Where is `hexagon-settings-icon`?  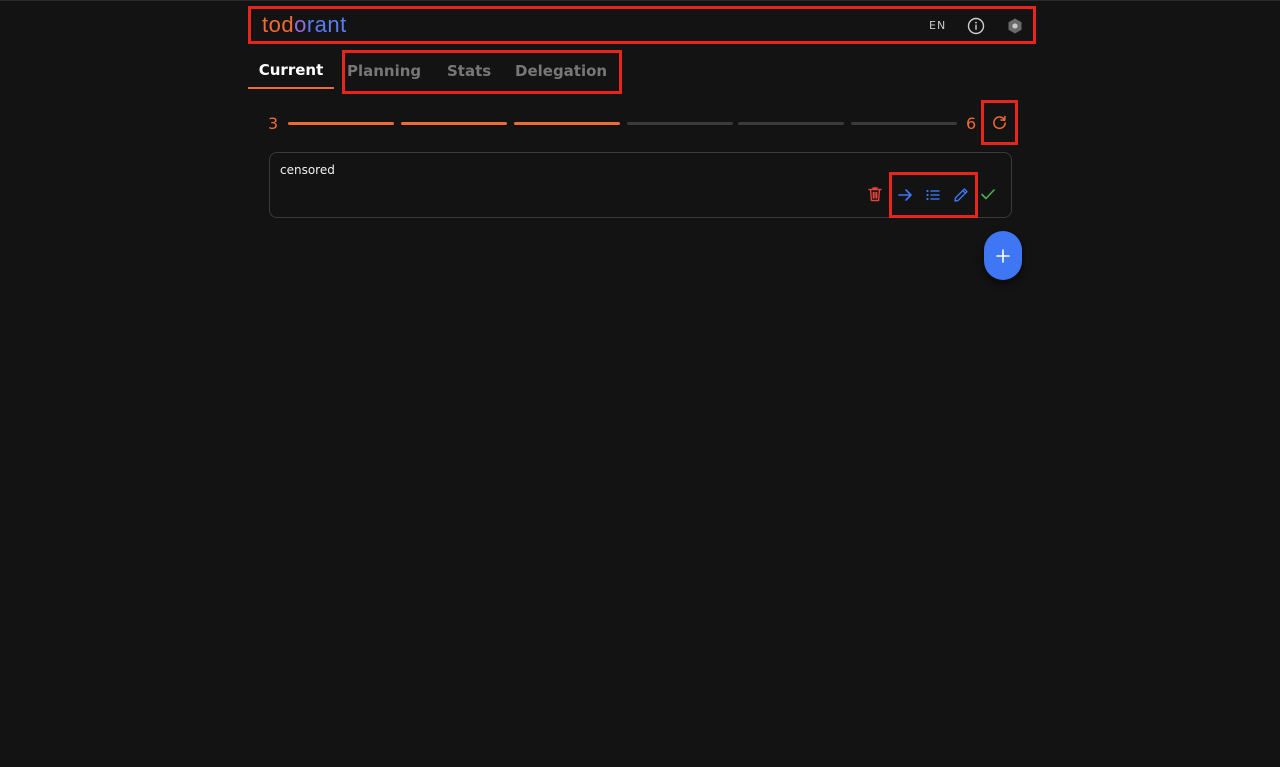
hexagon-settings-icon is located at coordinates (1015, 26).